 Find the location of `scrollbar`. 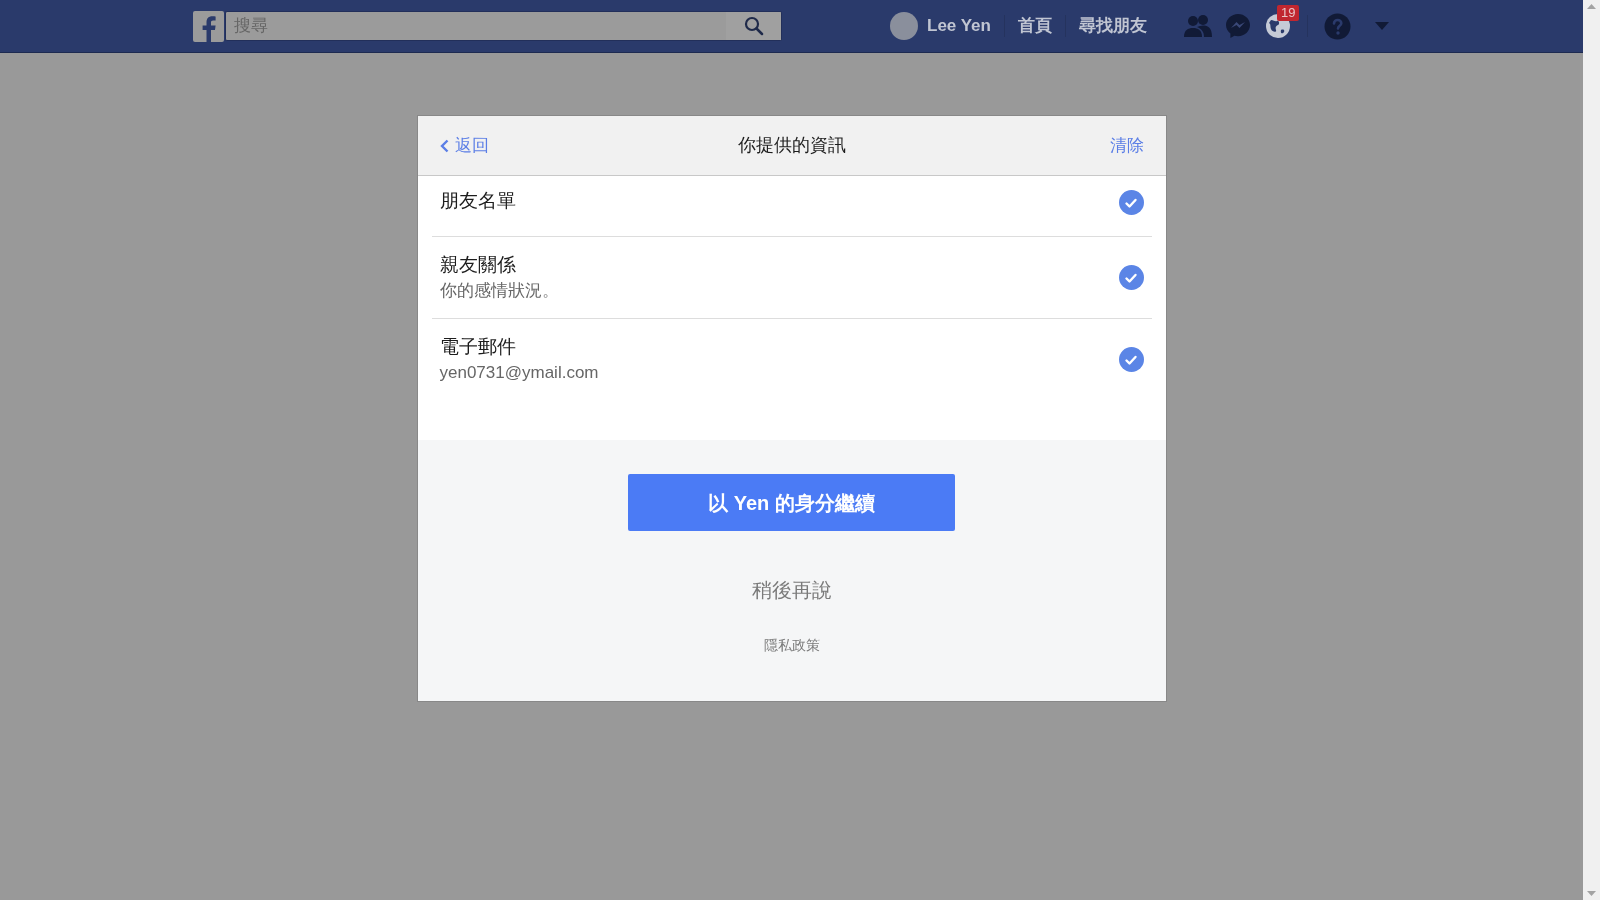

scrollbar is located at coordinates (1591, 450).